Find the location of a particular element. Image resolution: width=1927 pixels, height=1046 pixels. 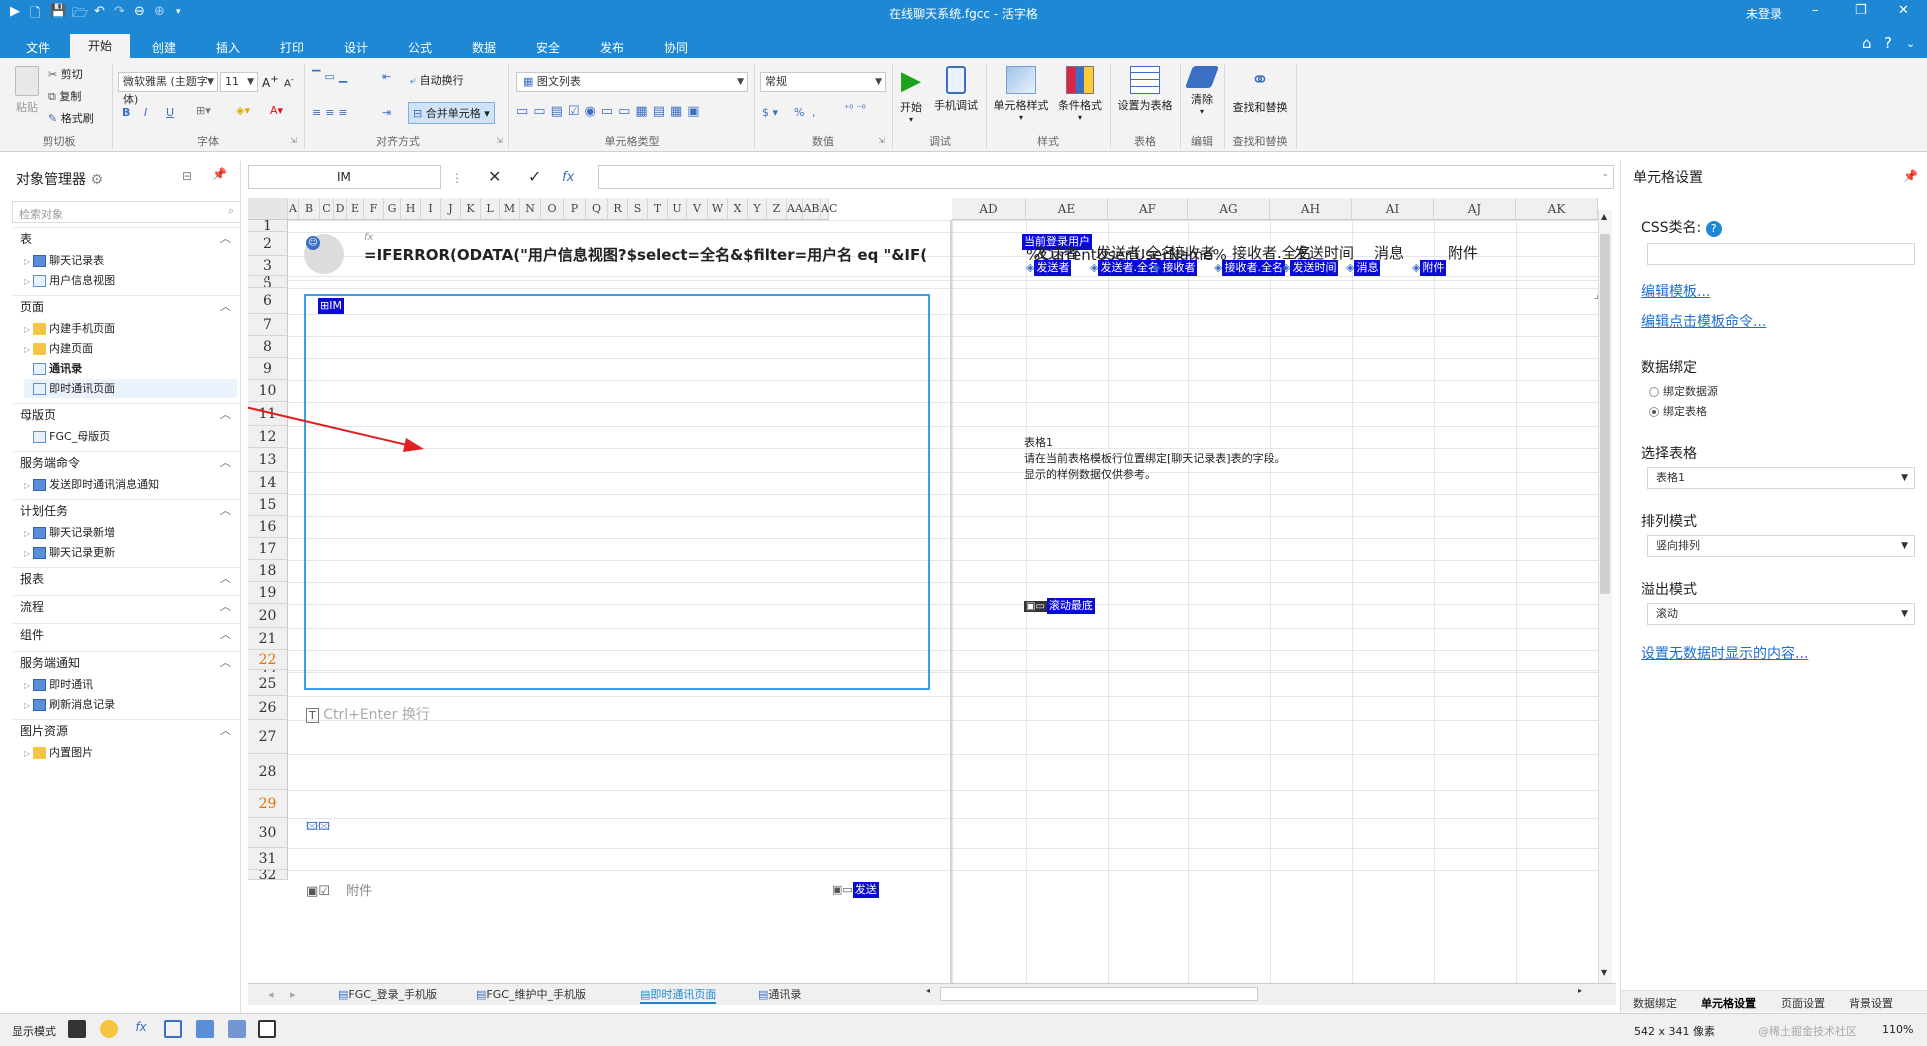

layout-icon is located at coordinates (205, 1029).